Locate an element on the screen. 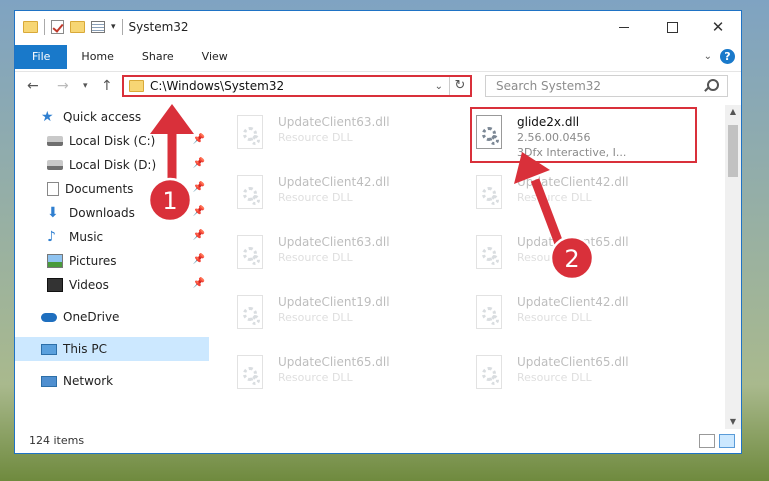 Image resolution: width=769 pixels, height=481 pixels. highlight-box is located at coordinates (583, 135).